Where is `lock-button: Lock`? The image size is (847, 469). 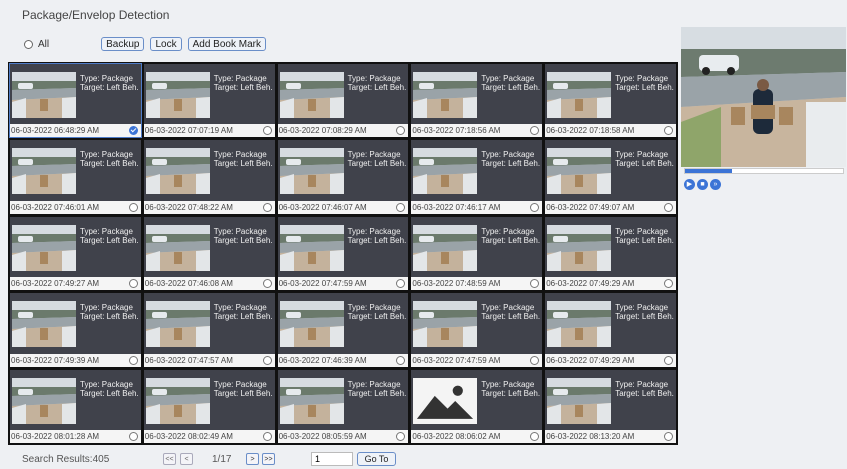
lock-button: Lock is located at coordinates (166, 44).